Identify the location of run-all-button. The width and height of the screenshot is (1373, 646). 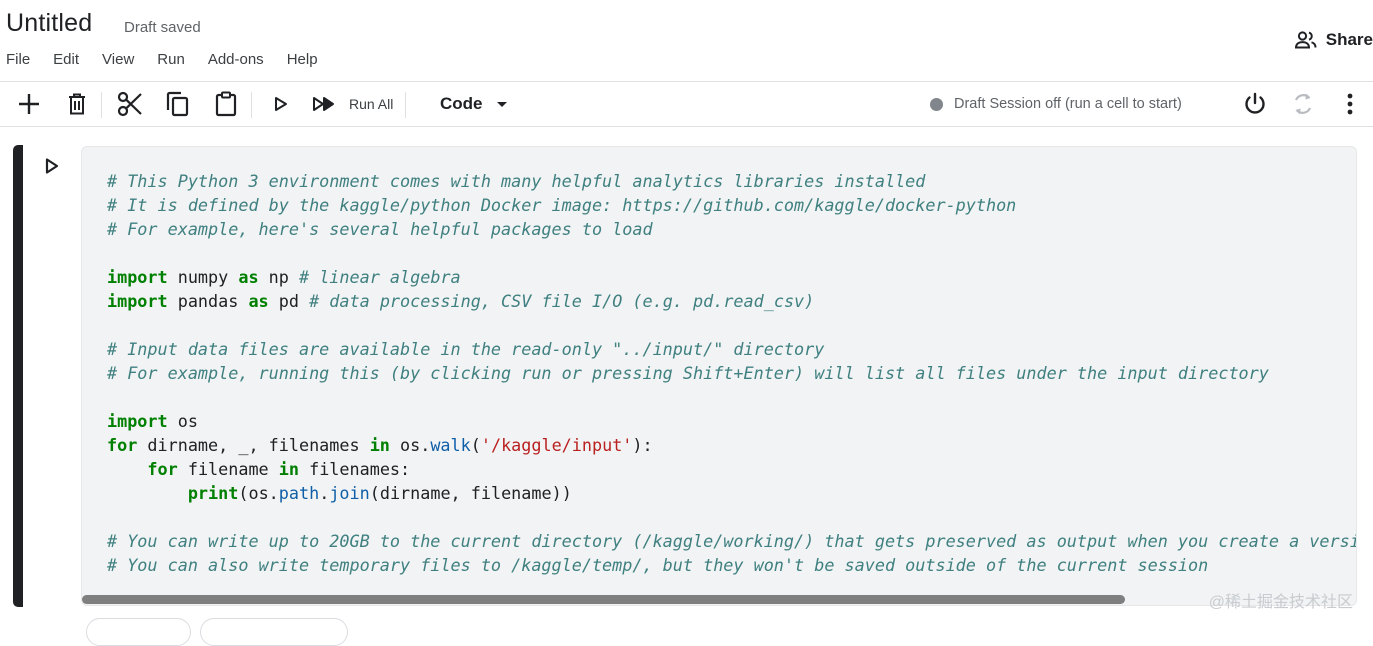
(324, 104).